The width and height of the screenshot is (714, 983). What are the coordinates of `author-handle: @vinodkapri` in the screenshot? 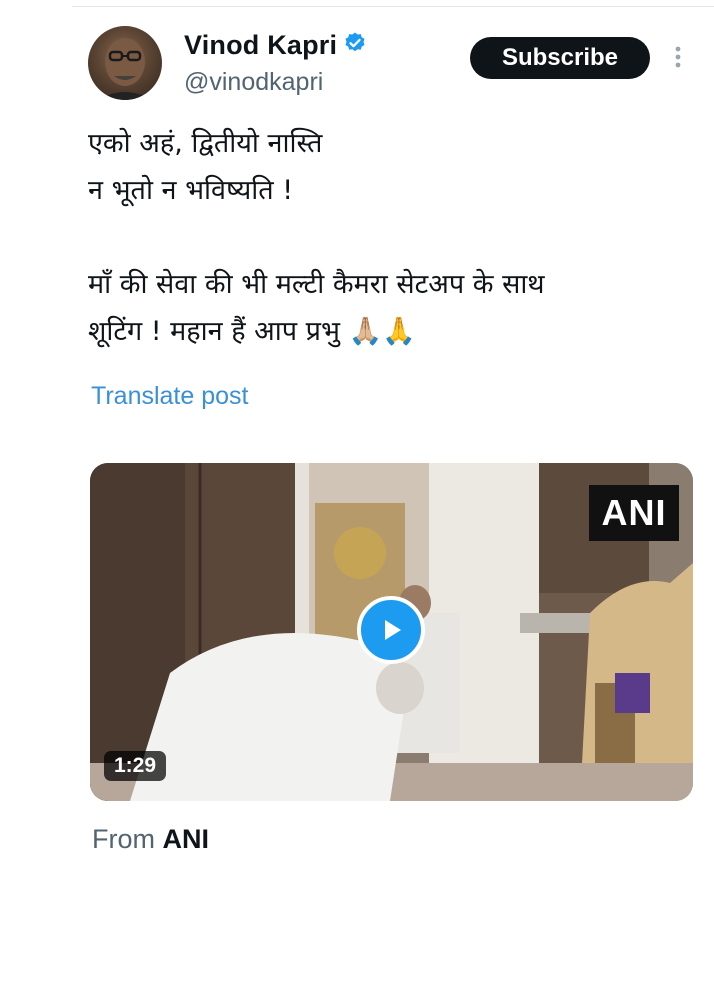 It's located at (253, 82).